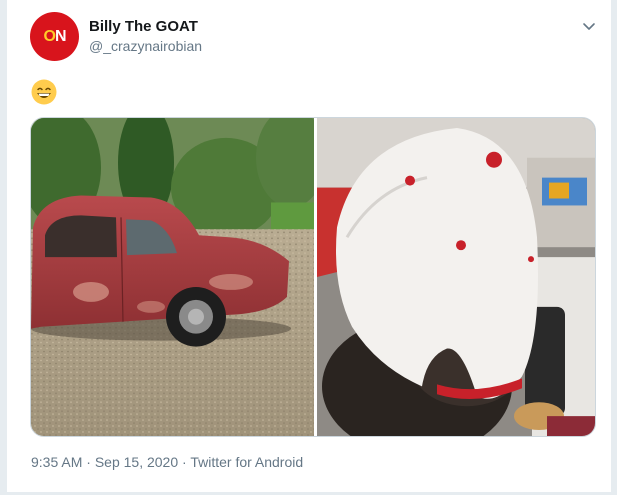 Image resolution: width=617 pixels, height=495 pixels. I want to click on chevron-down-icon, so click(589, 26).